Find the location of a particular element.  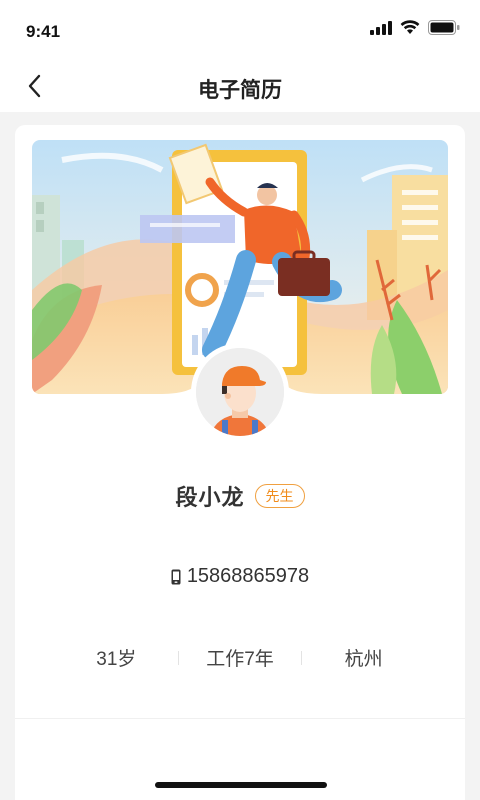

avatar-frame is located at coordinates (240, 392).